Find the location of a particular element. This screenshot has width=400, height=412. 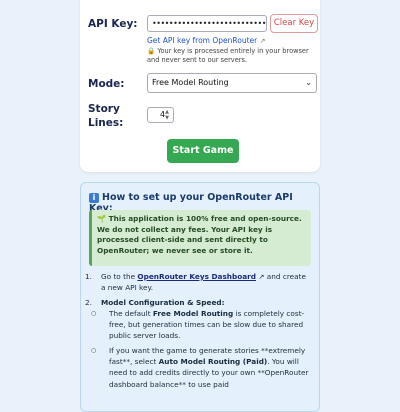

clear-key-button: Clear Key is located at coordinates (294, 23).